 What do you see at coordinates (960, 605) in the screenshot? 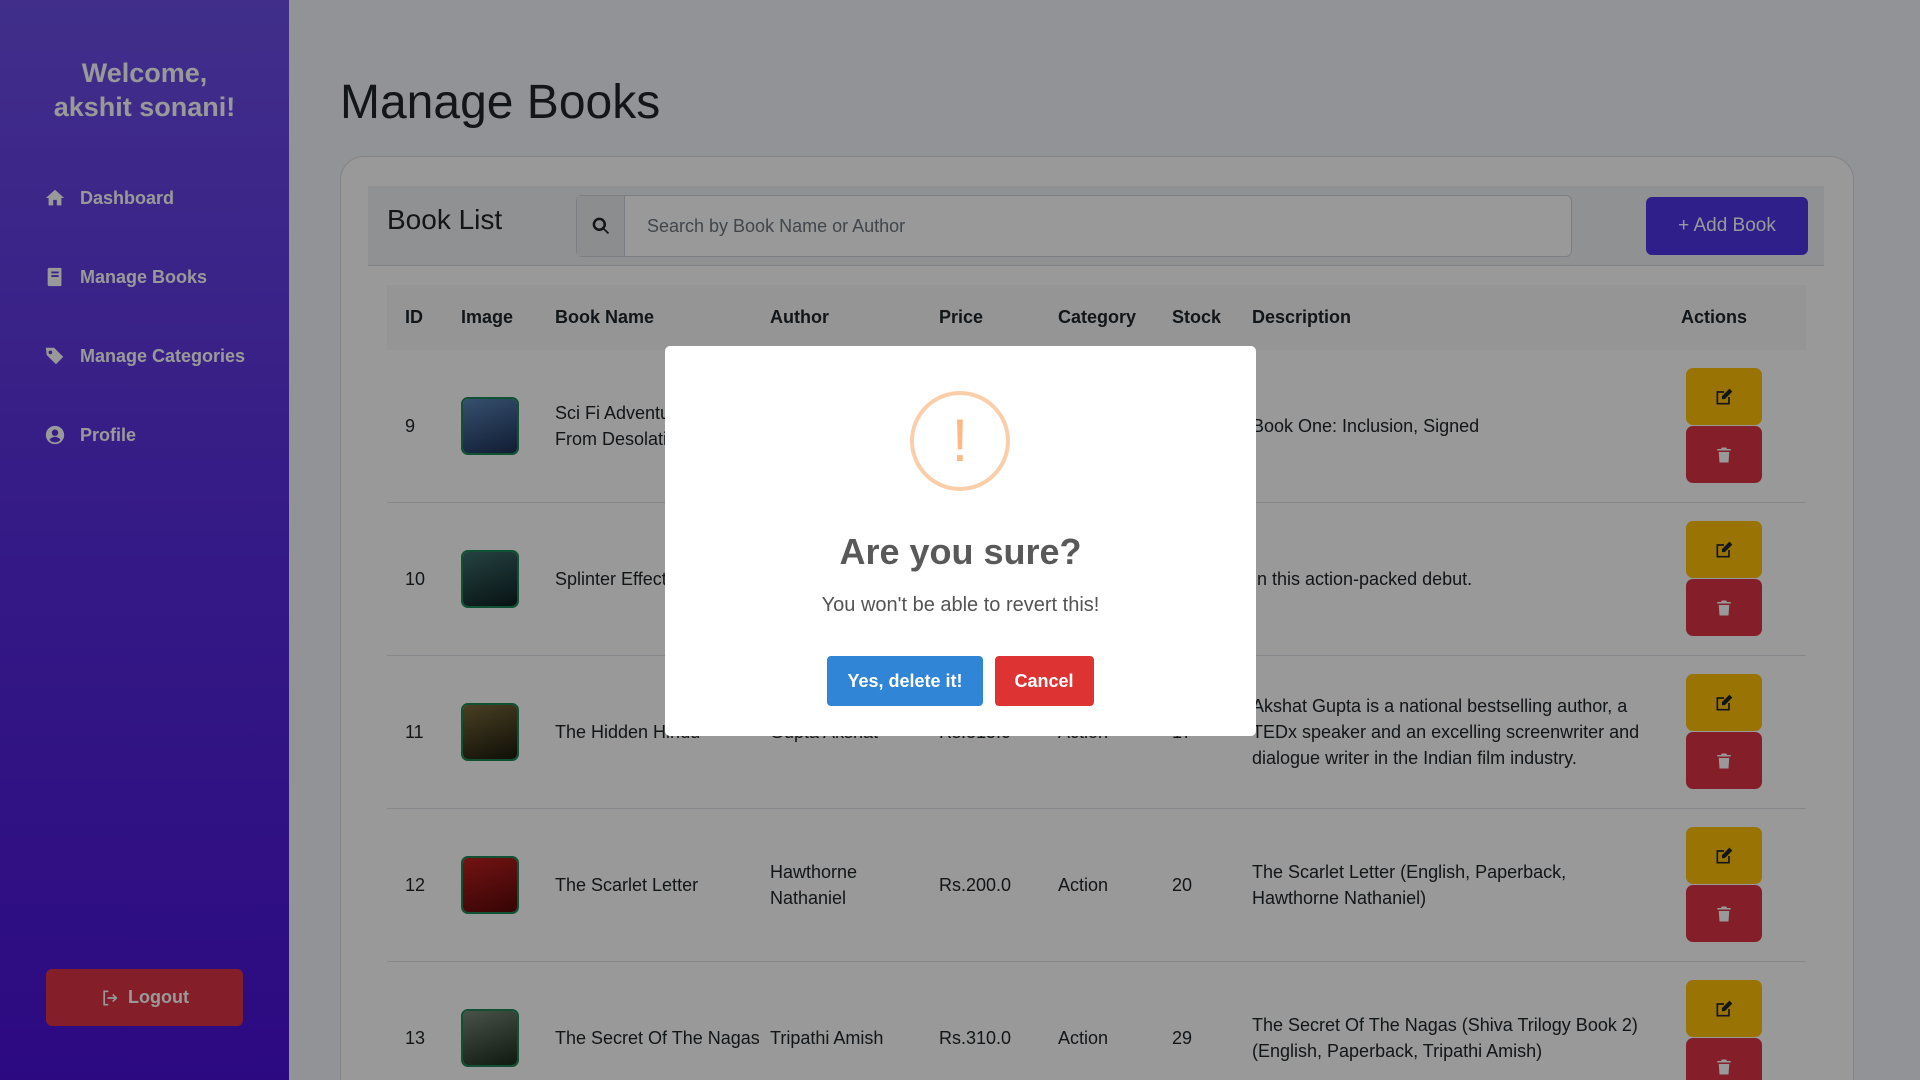
I see `dialog-message: You won't be able to revert this!` at bounding box center [960, 605].